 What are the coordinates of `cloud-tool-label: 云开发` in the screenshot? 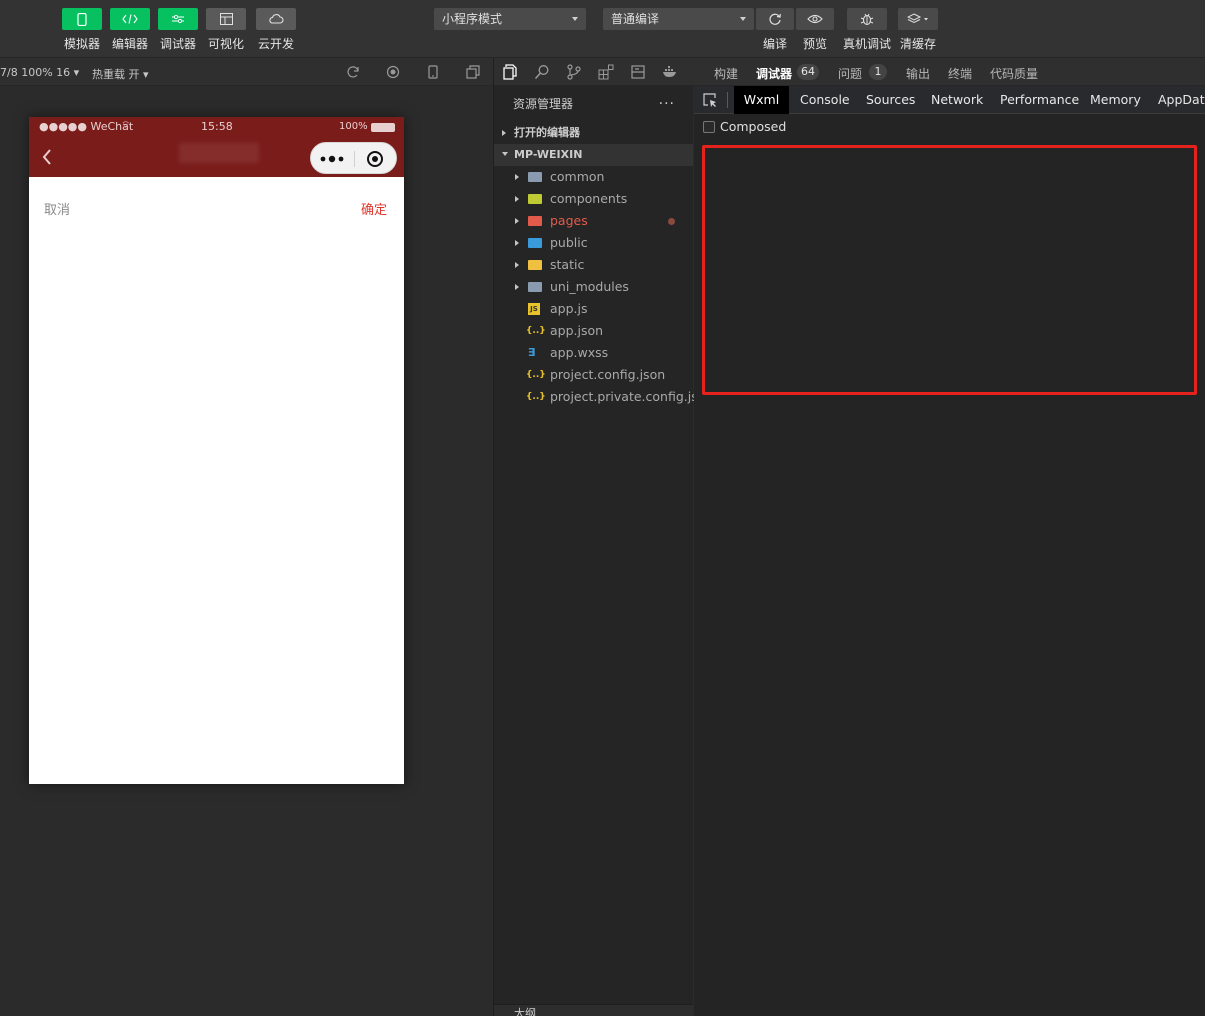 It's located at (275, 44).